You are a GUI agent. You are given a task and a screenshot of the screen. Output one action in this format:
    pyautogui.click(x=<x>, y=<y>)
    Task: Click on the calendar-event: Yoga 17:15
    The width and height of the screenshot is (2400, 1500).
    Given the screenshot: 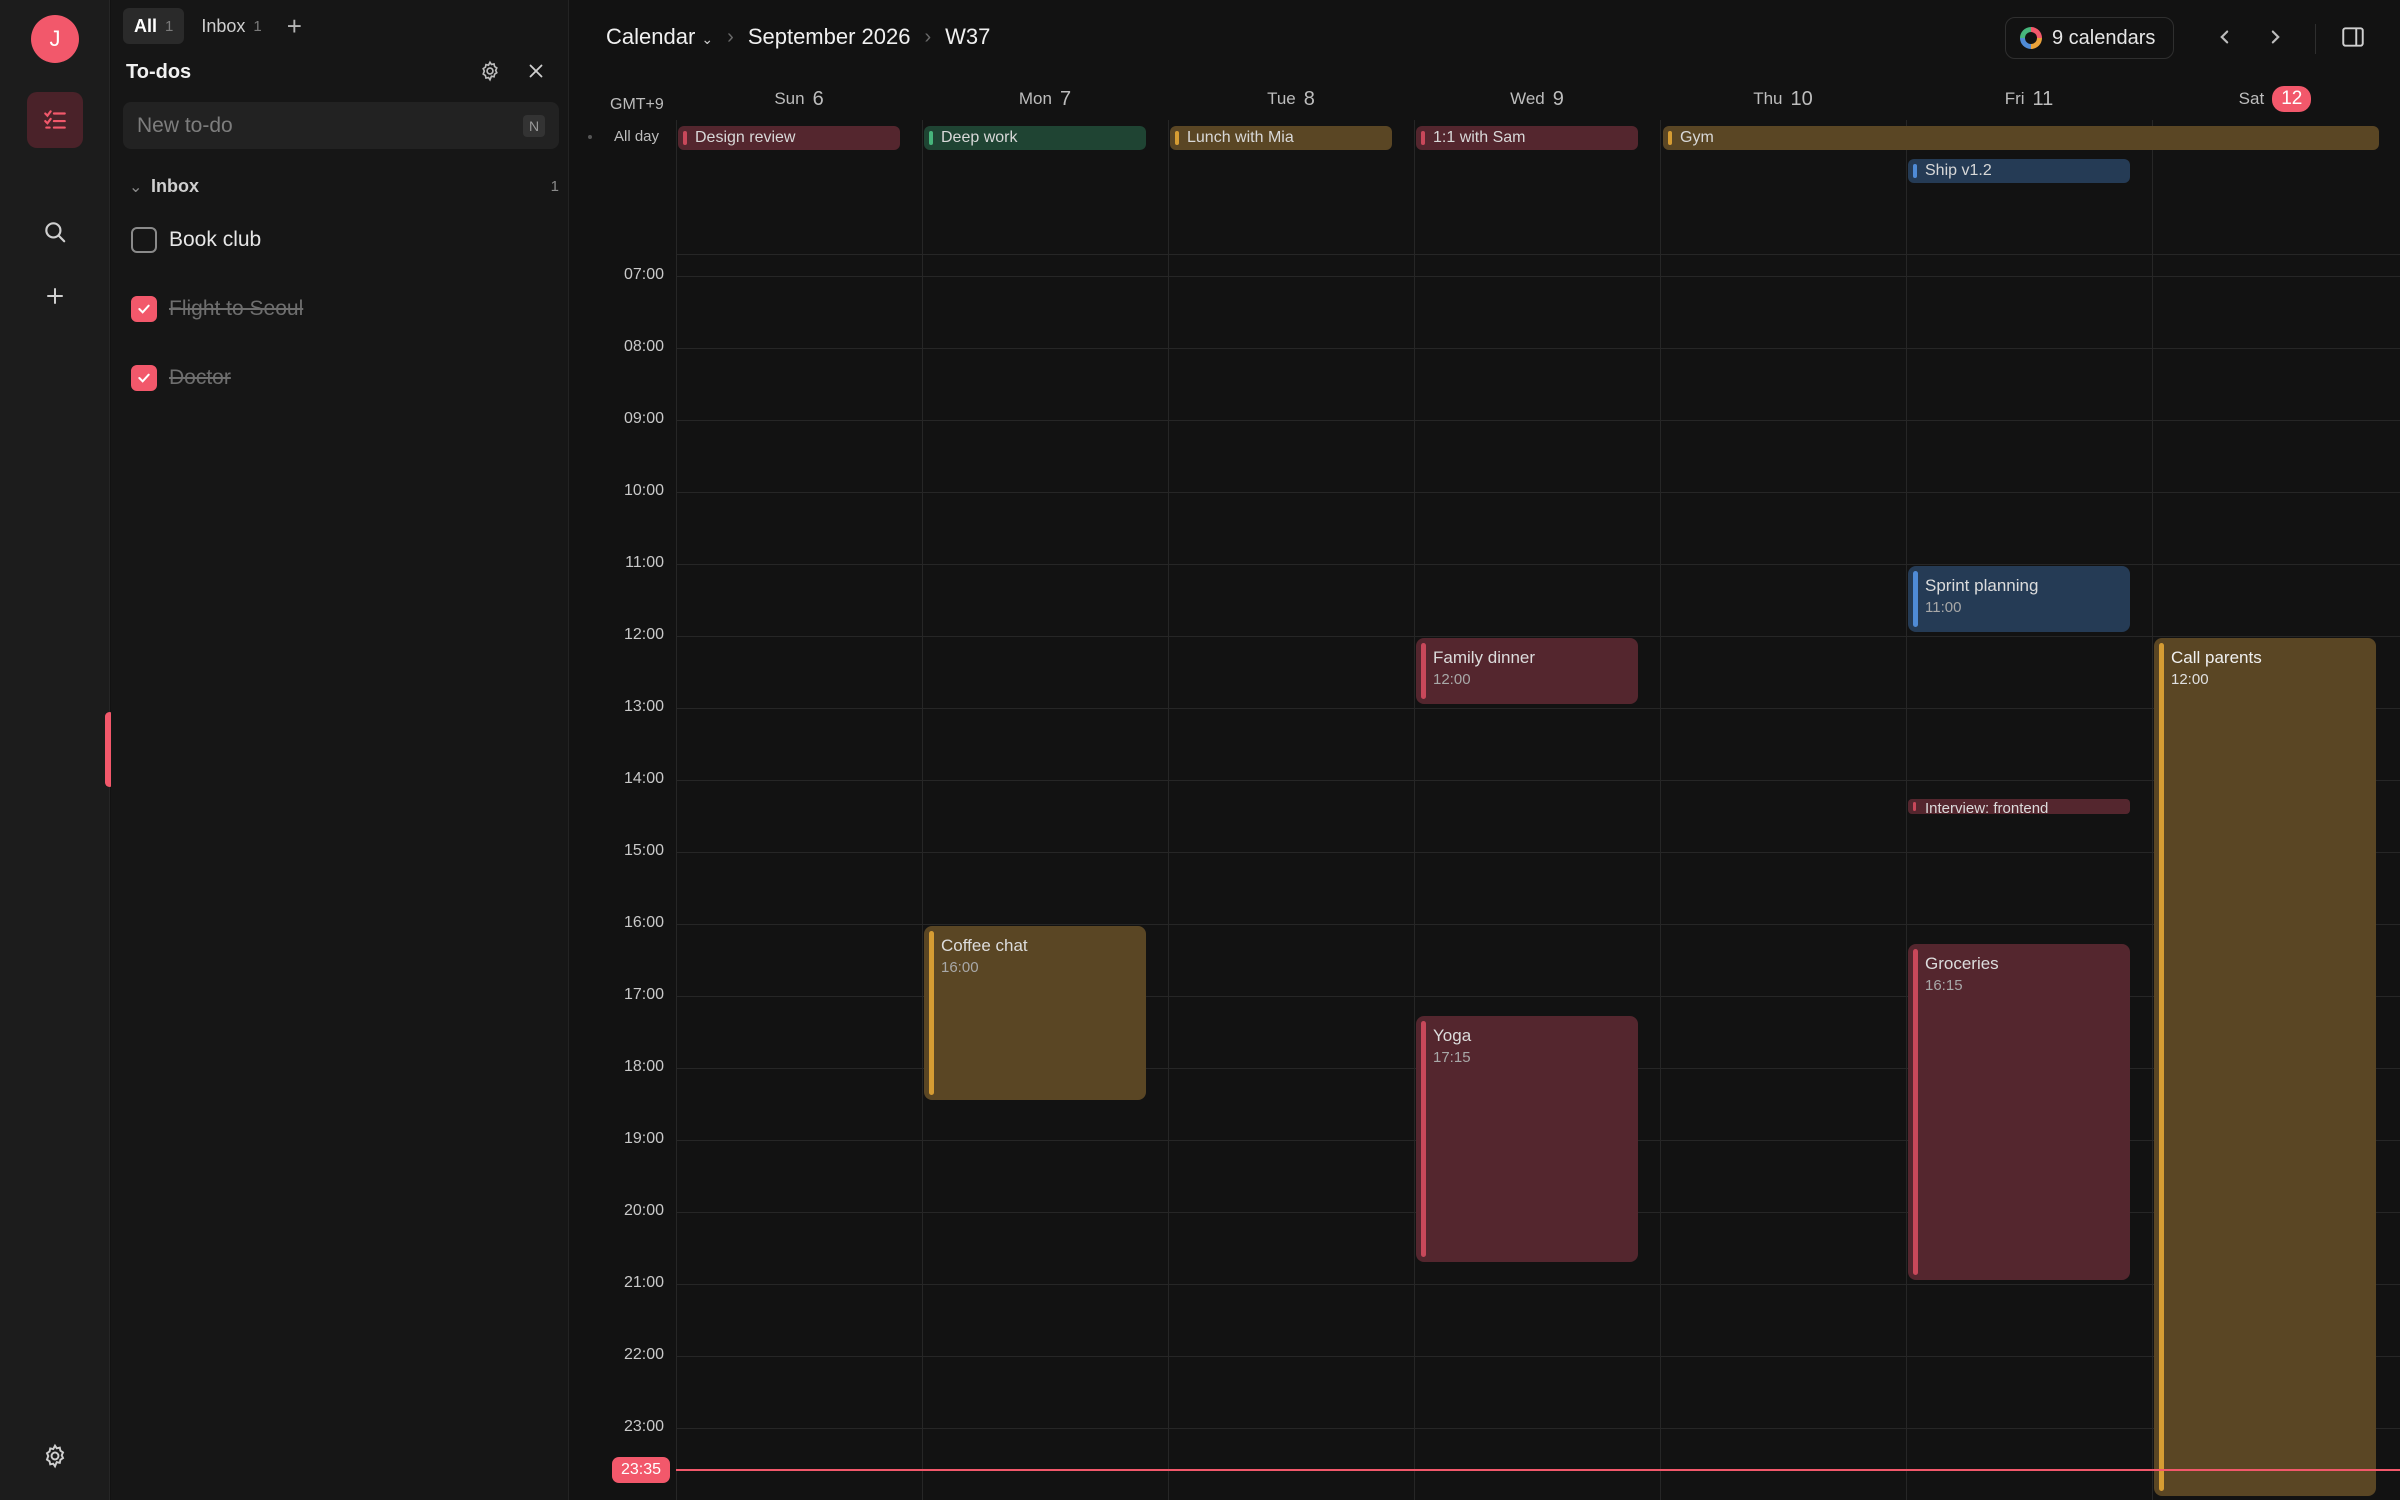 What is the action you would take?
    pyautogui.click(x=1527, y=1139)
    